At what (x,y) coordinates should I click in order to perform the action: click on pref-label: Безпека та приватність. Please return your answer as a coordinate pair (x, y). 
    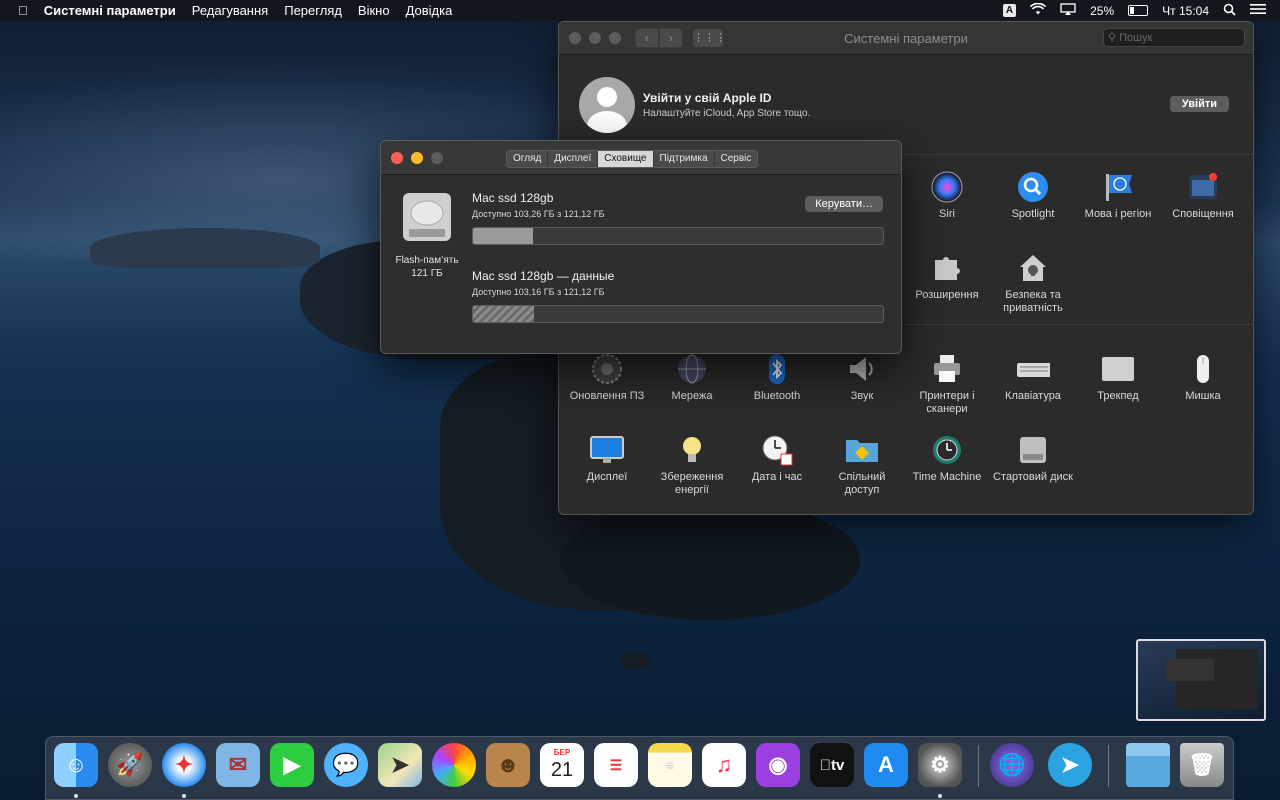
    Looking at the image, I should click on (1033, 301).